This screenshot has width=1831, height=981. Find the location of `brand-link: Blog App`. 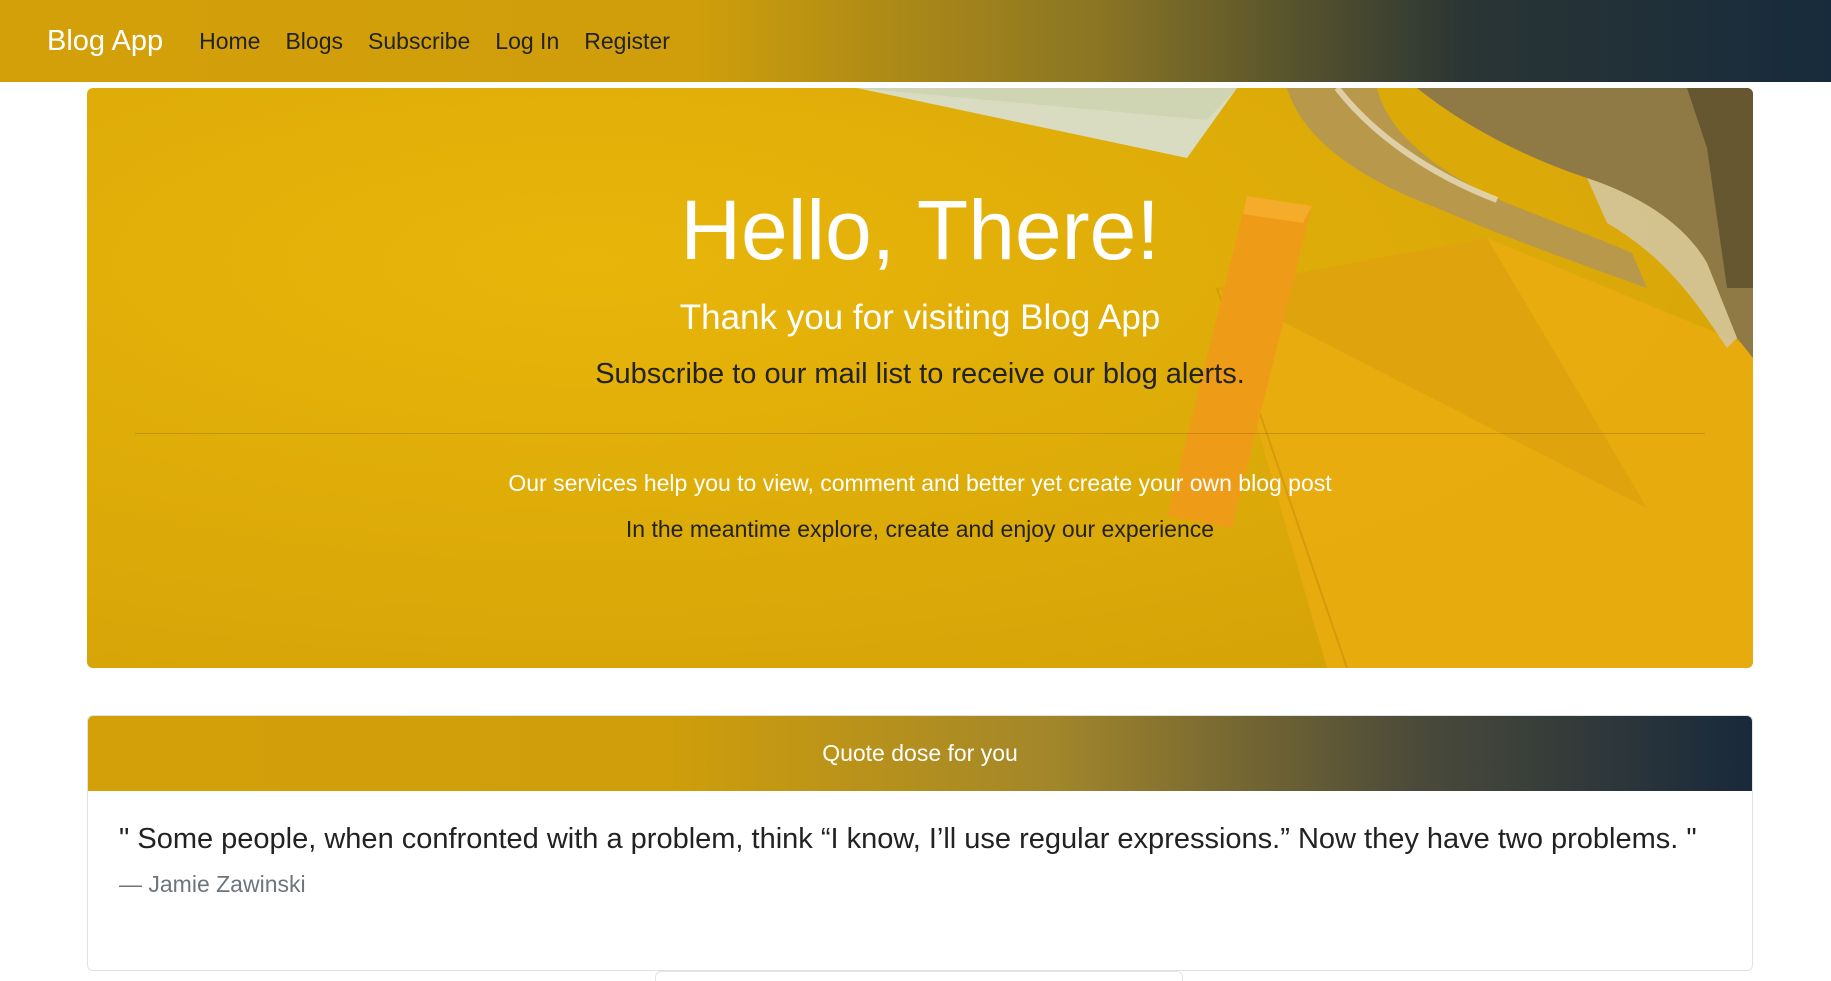

brand-link: Blog App is located at coordinates (105, 41).